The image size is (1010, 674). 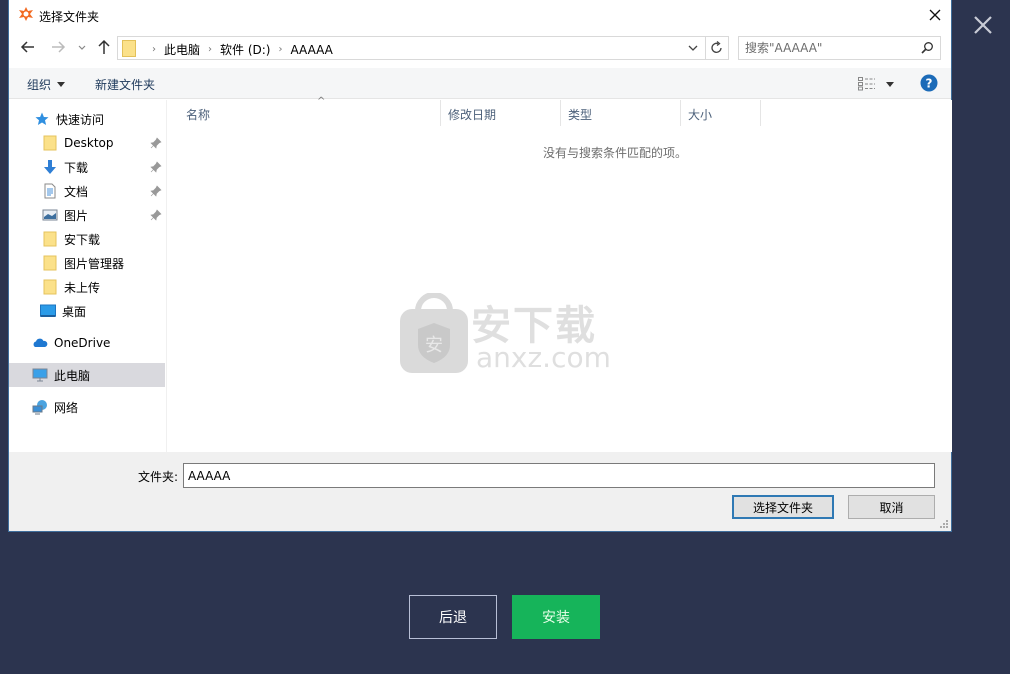 I want to click on sidebar-item-pictures: 图片, so click(x=87, y=215).